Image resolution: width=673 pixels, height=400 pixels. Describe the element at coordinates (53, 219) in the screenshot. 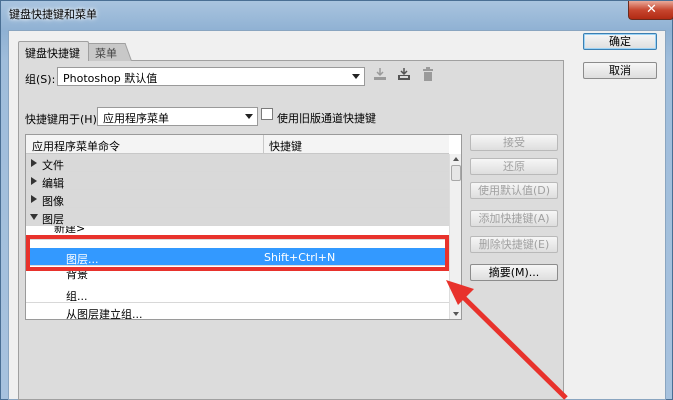

I see `row-command: 图层` at that location.